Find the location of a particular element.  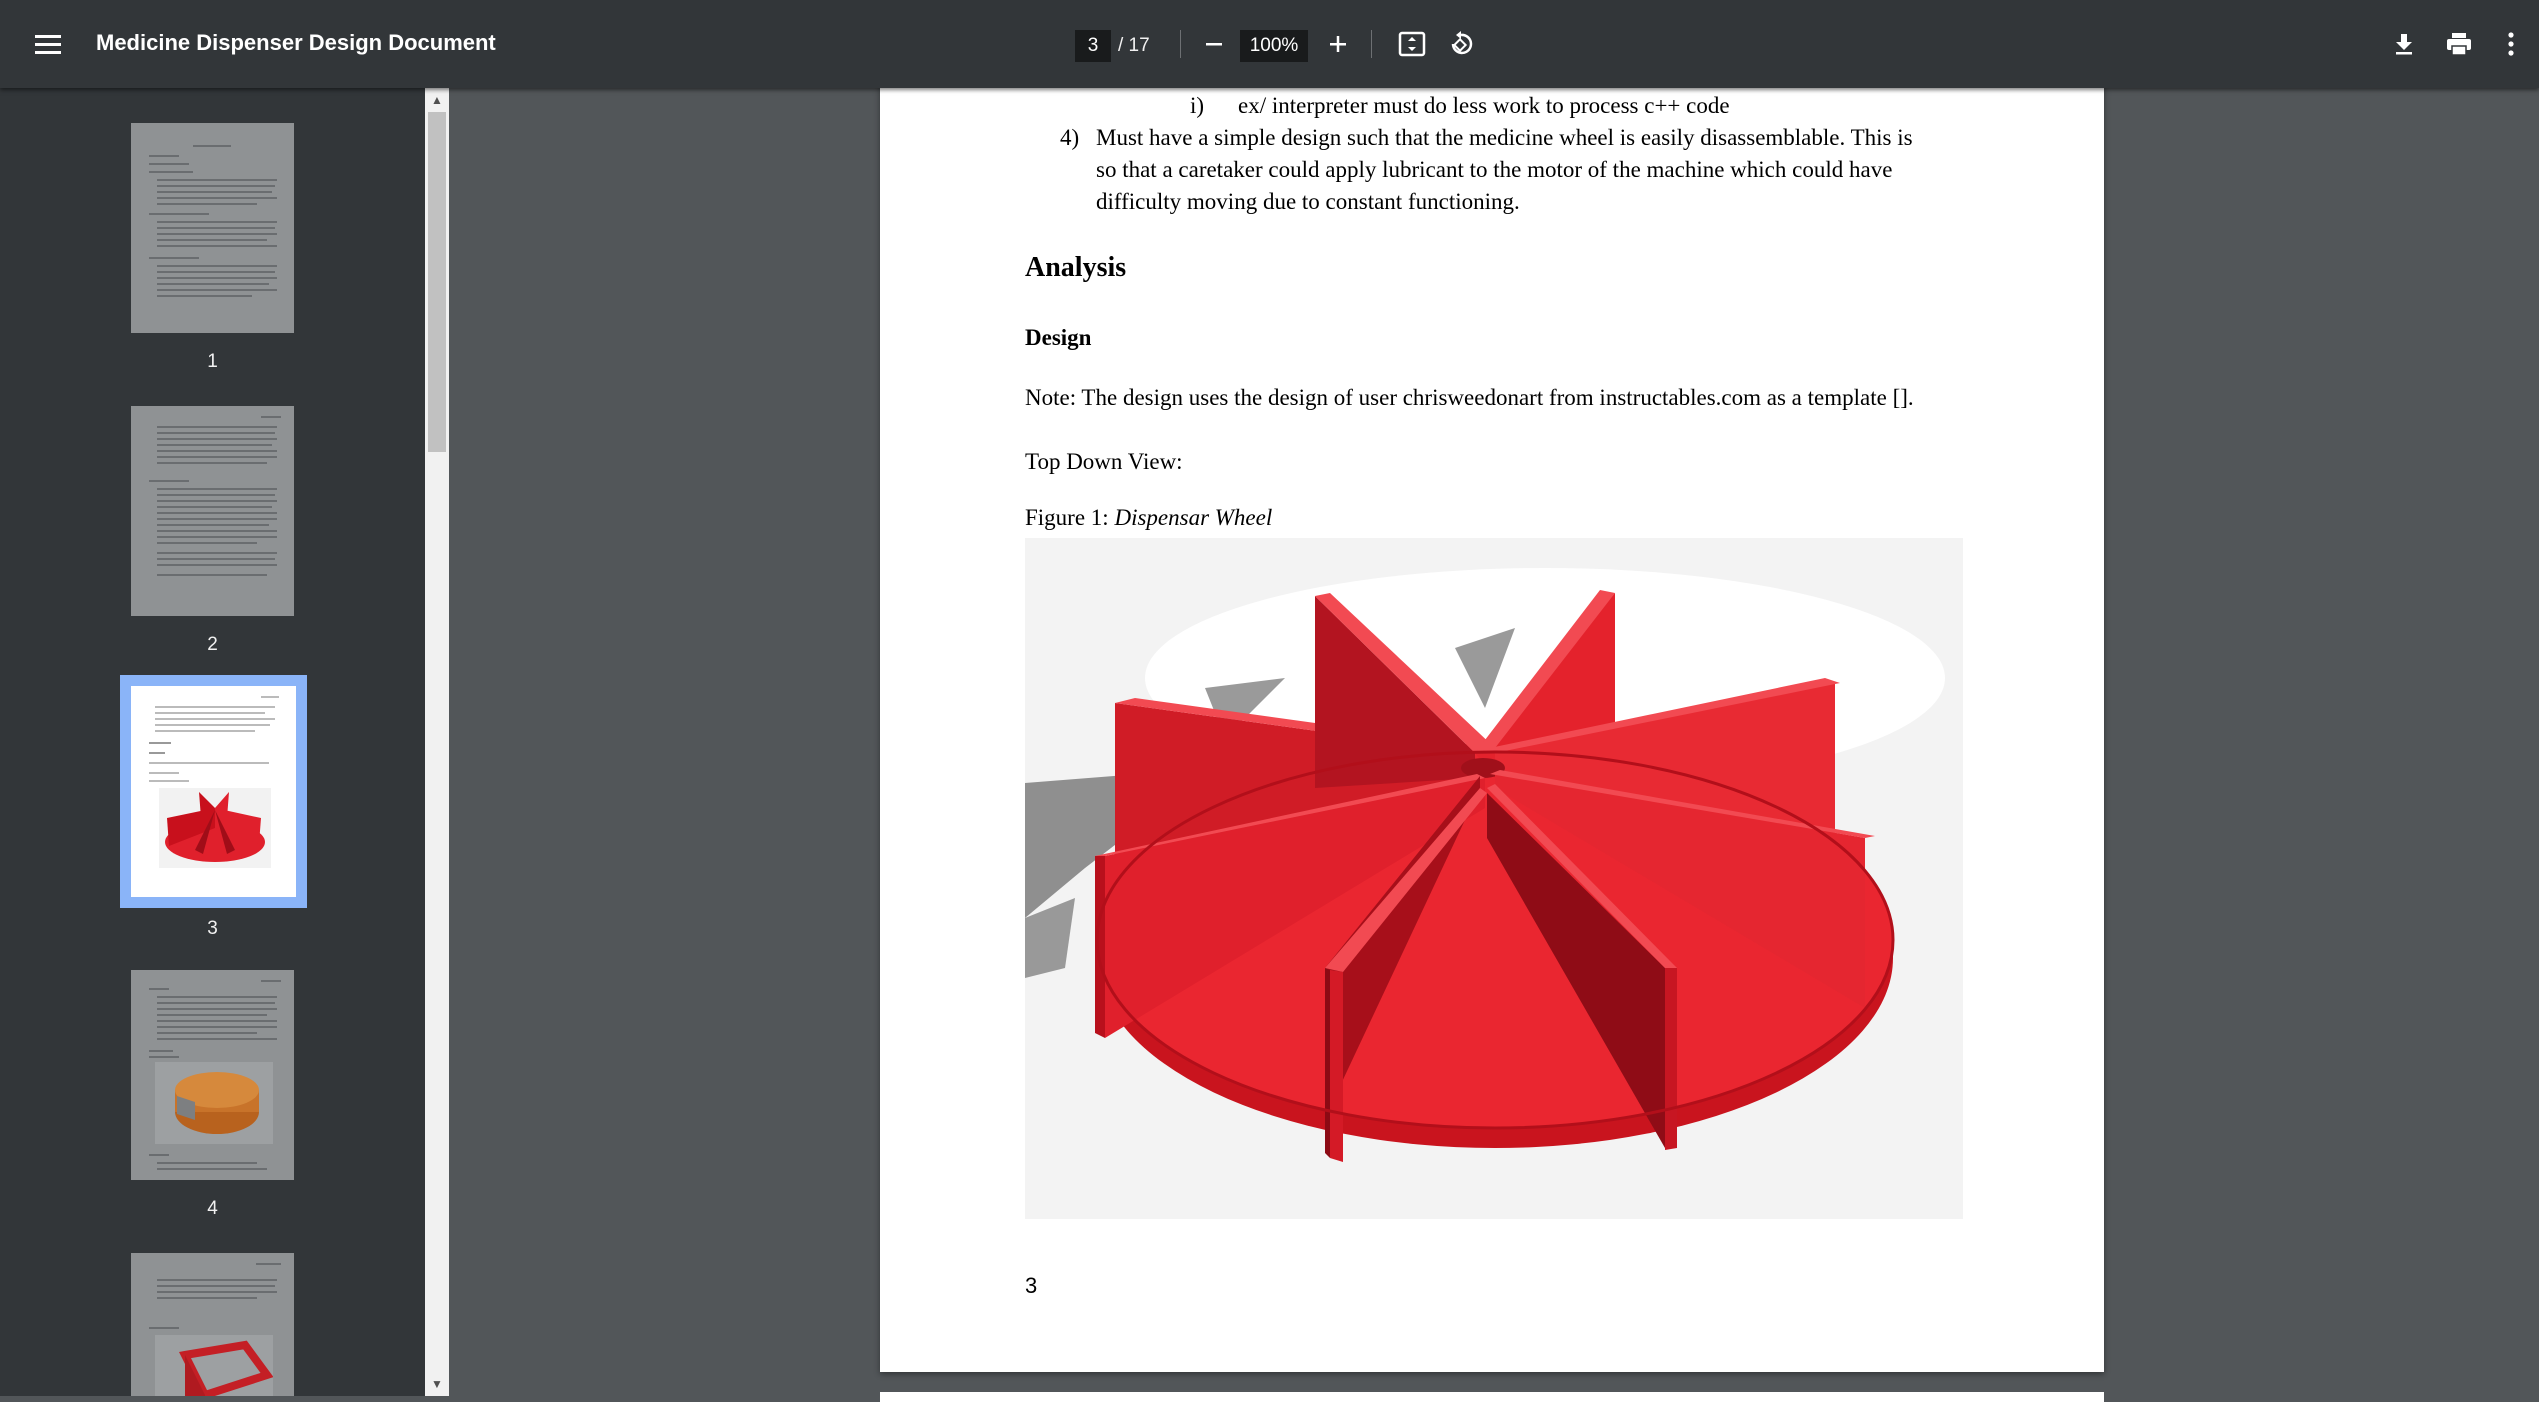

subsection-heading: Design is located at coordinates (1058, 337).